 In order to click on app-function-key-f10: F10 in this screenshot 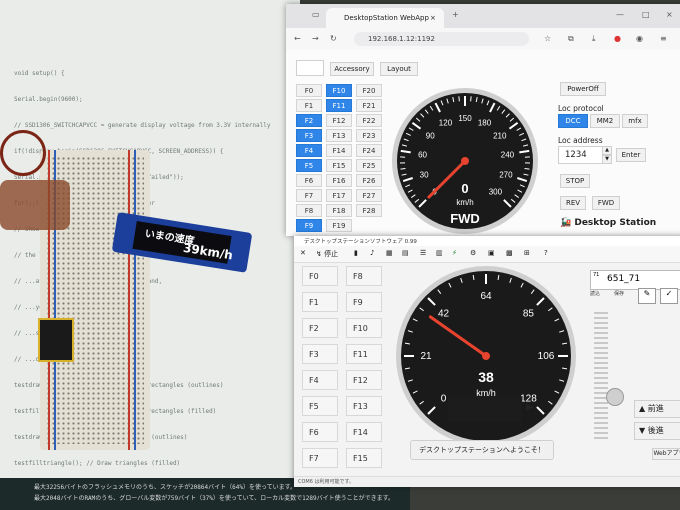, I will do `click(364, 328)`.